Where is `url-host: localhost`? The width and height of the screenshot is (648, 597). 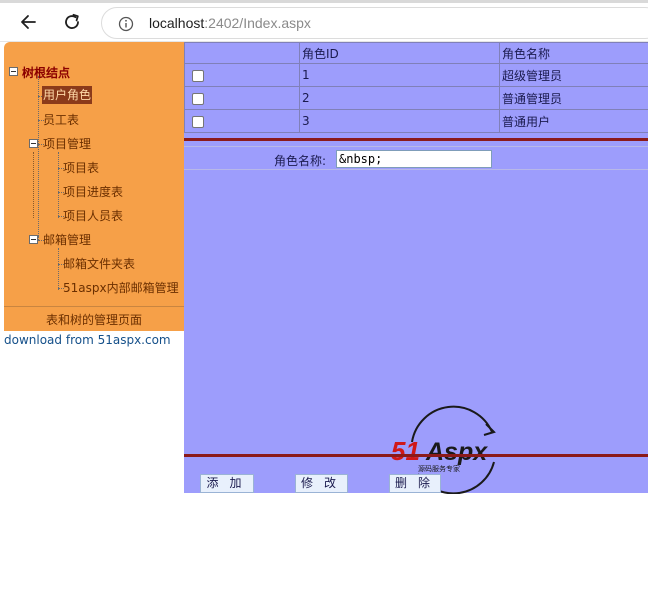
url-host: localhost is located at coordinates (177, 23).